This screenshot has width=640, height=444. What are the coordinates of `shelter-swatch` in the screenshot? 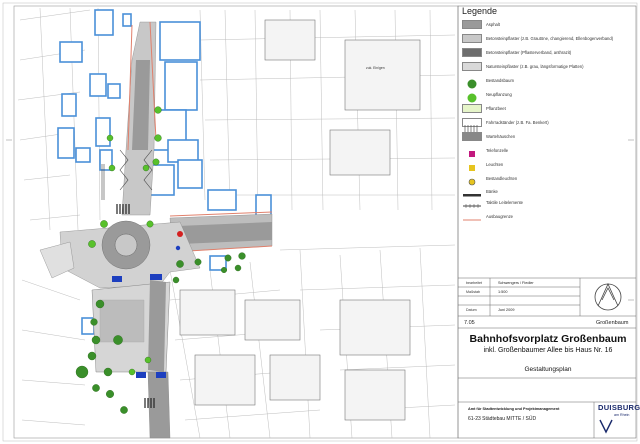 It's located at (472, 136).